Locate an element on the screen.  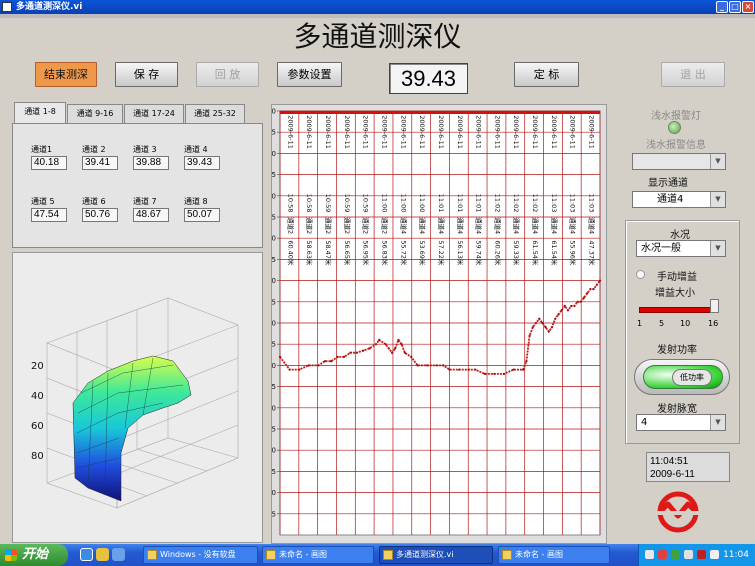
pulse-select: 4 ▼ is located at coordinates (681, 422).